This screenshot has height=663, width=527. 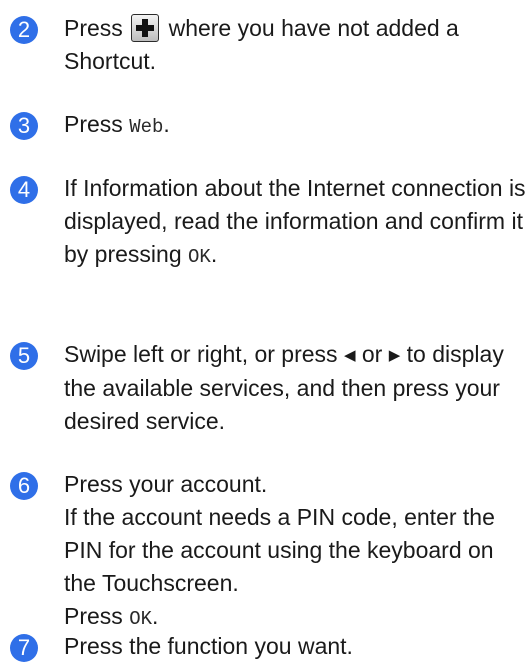 I want to click on step-text-before: Swipe left or right, or press, so click(x=201, y=354).